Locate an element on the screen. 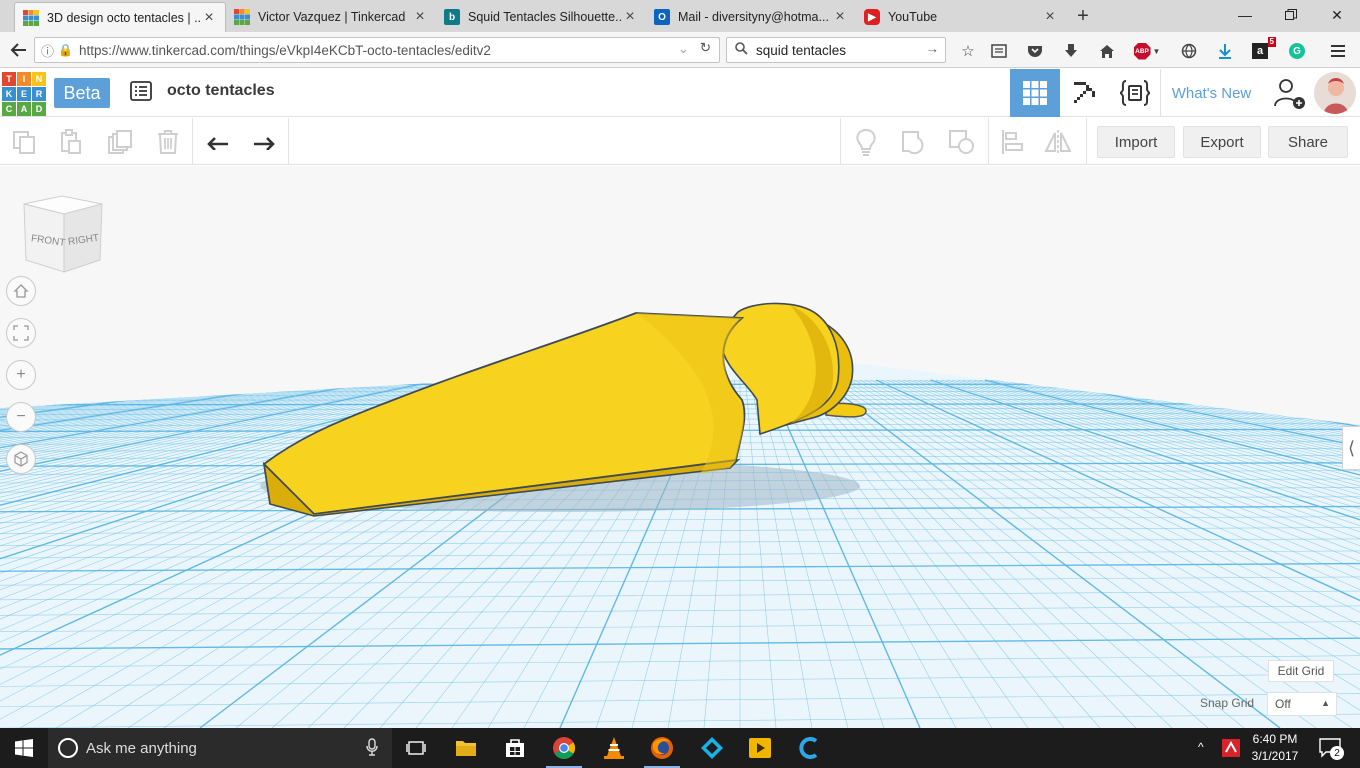  chrome-app is located at coordinates (564, 748).